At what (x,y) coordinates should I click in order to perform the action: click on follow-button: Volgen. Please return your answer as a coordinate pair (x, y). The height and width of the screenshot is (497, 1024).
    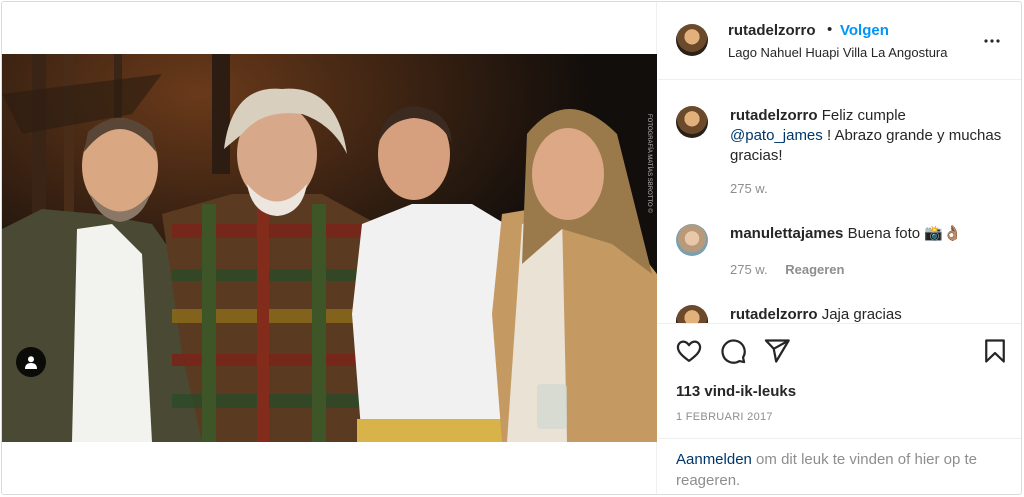
    Looking at the image, I should click on (864, 30).